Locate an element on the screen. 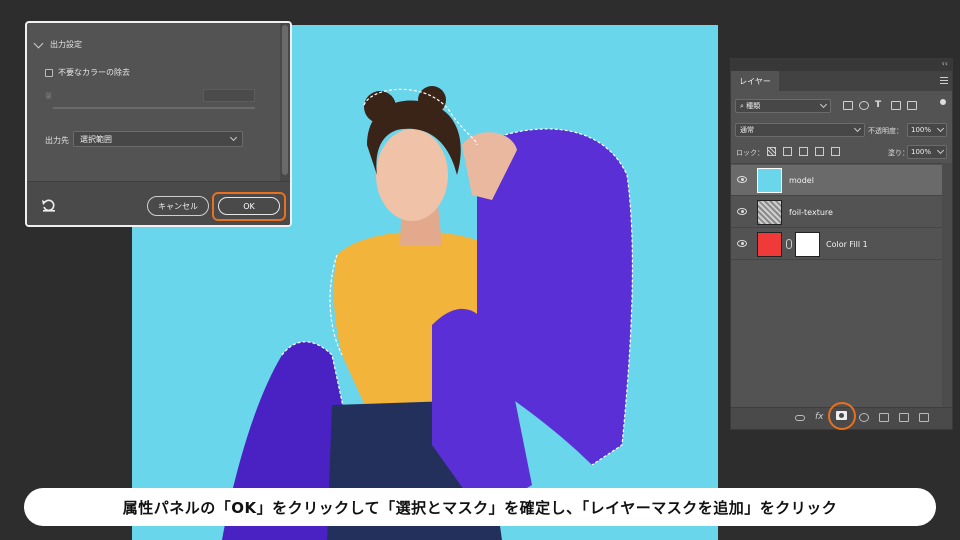 This screenshot has height=540, width=960. layer-row-color-fill: Color Fill 1 is located at coordinates (836, 244).